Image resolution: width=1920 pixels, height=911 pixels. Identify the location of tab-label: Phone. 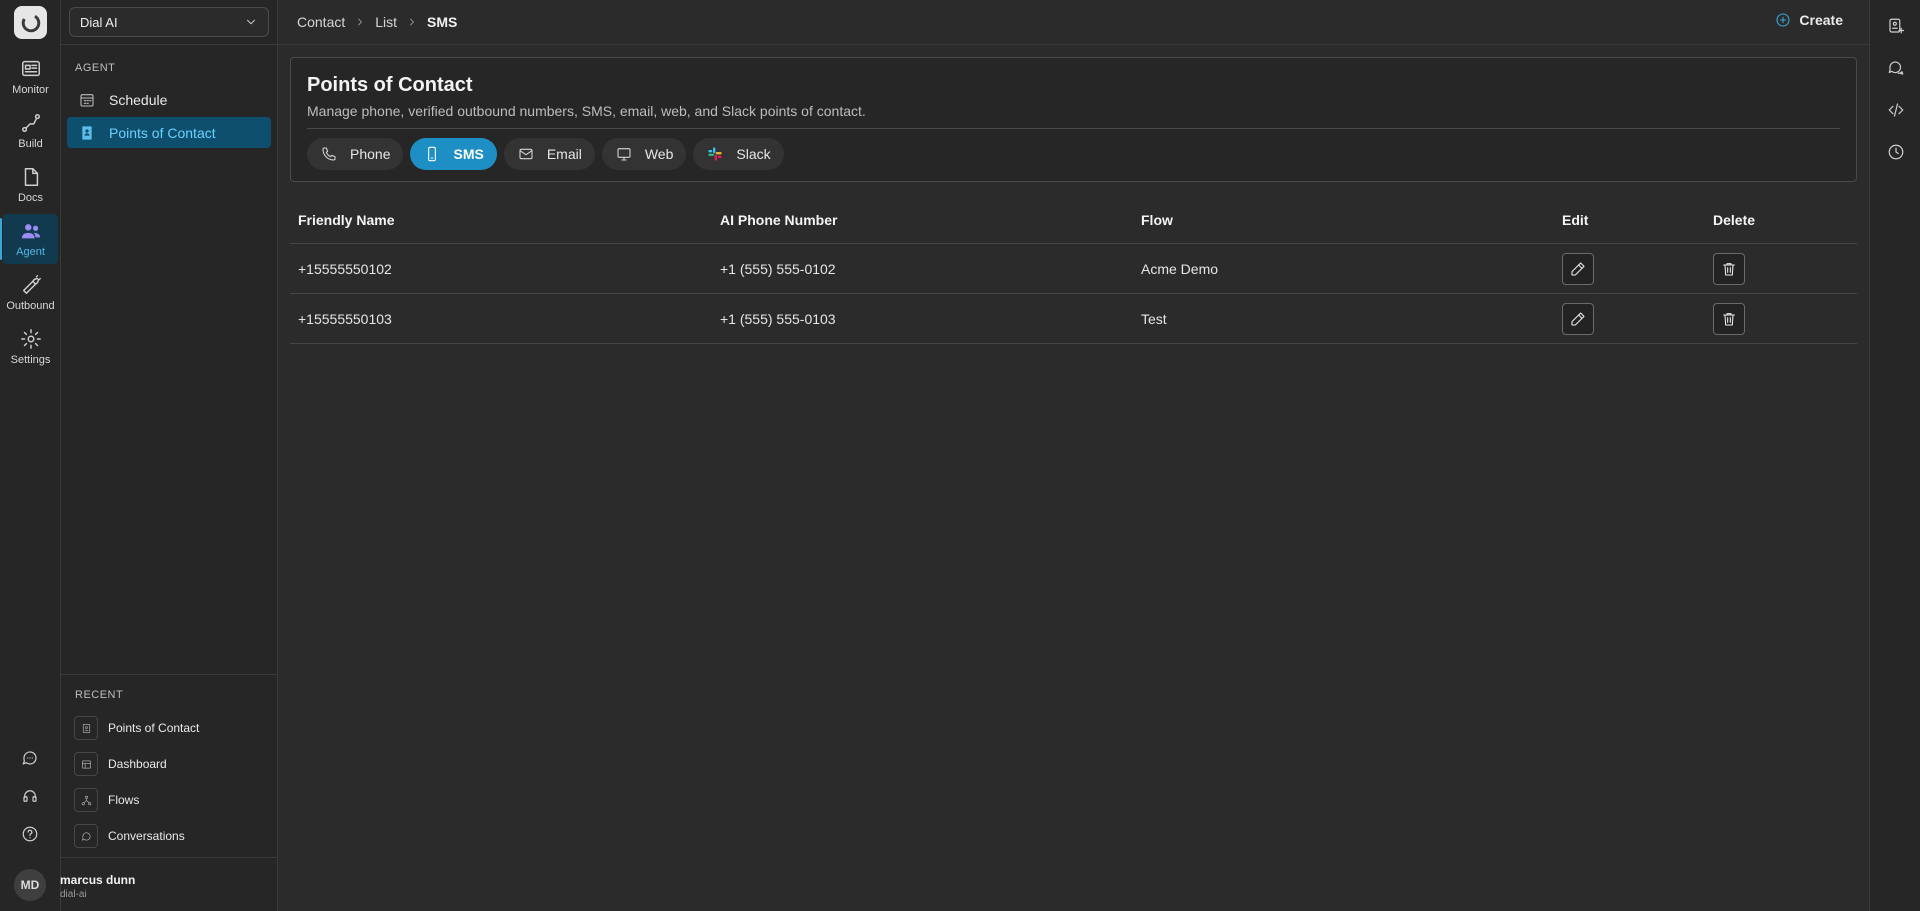
(370, 154).